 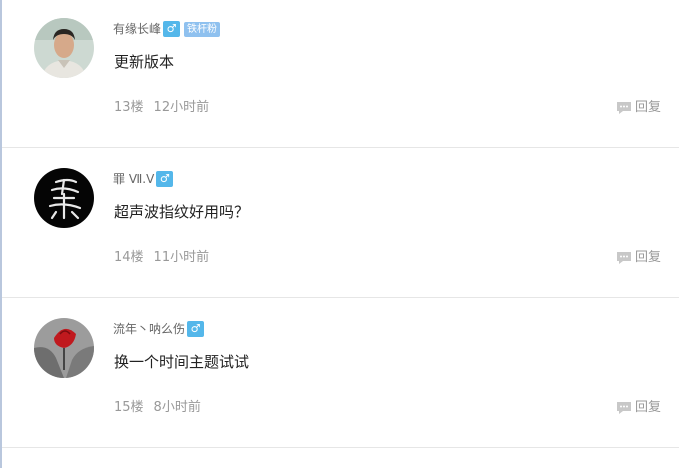 I want to click on username: 罪 Ⅶ.Ⅴ, so click(x=133, y=179).